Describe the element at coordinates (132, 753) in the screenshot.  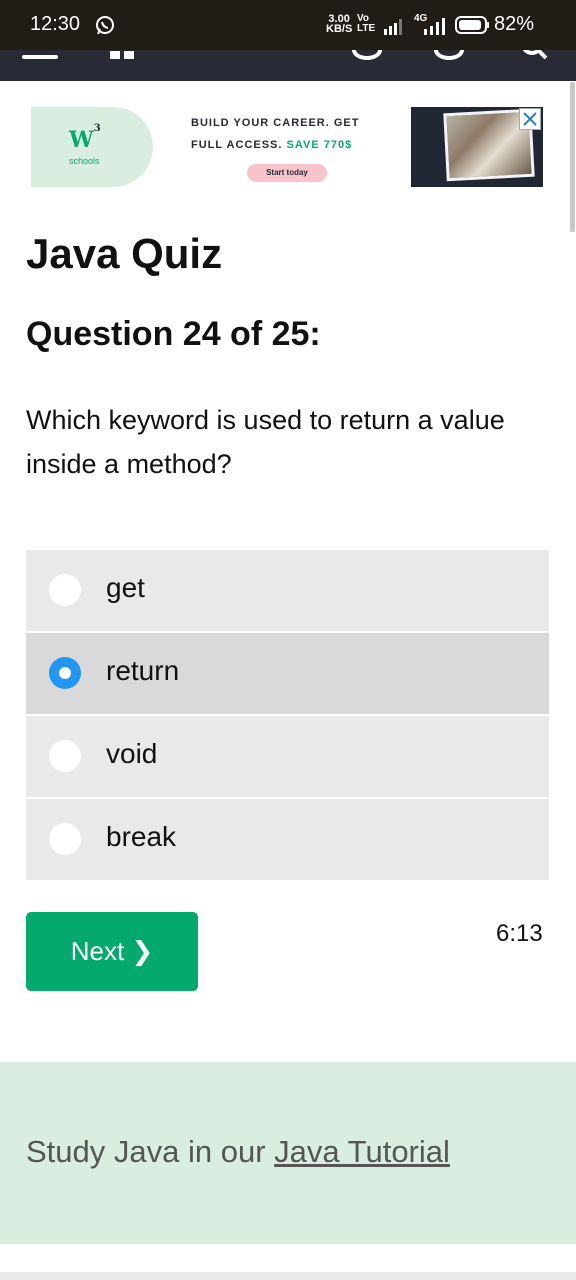
I see `option-label: void` at that location.